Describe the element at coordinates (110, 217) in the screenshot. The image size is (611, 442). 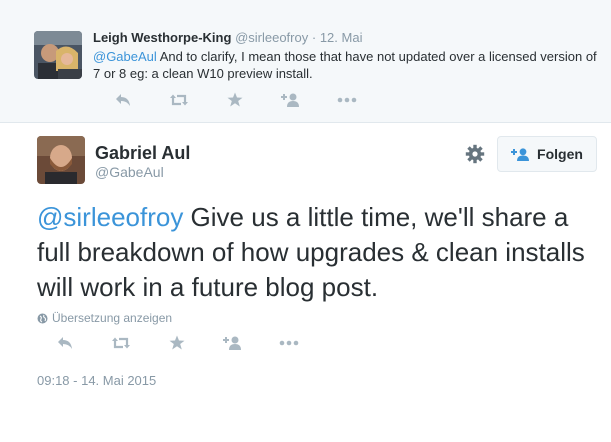
I see `main-mention-link: @sirleeofroy` at that location.